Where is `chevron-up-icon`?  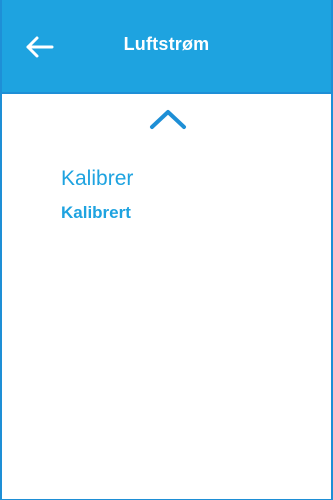
chevron-up-icon is located at coordinates (168, 119).